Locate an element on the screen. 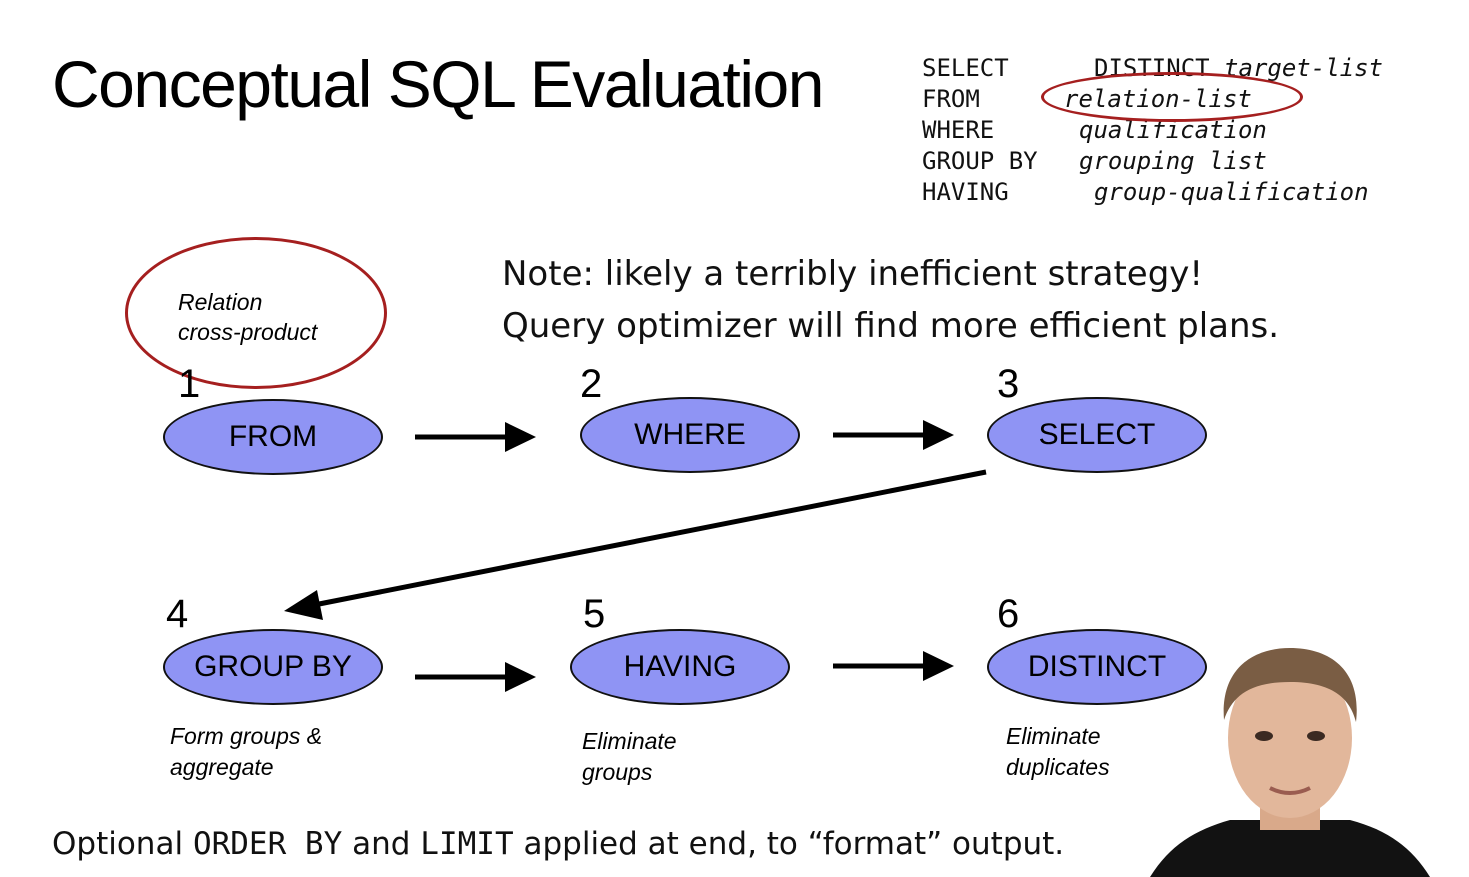  step-number-5: 5 is located at coordinates (594, 614).